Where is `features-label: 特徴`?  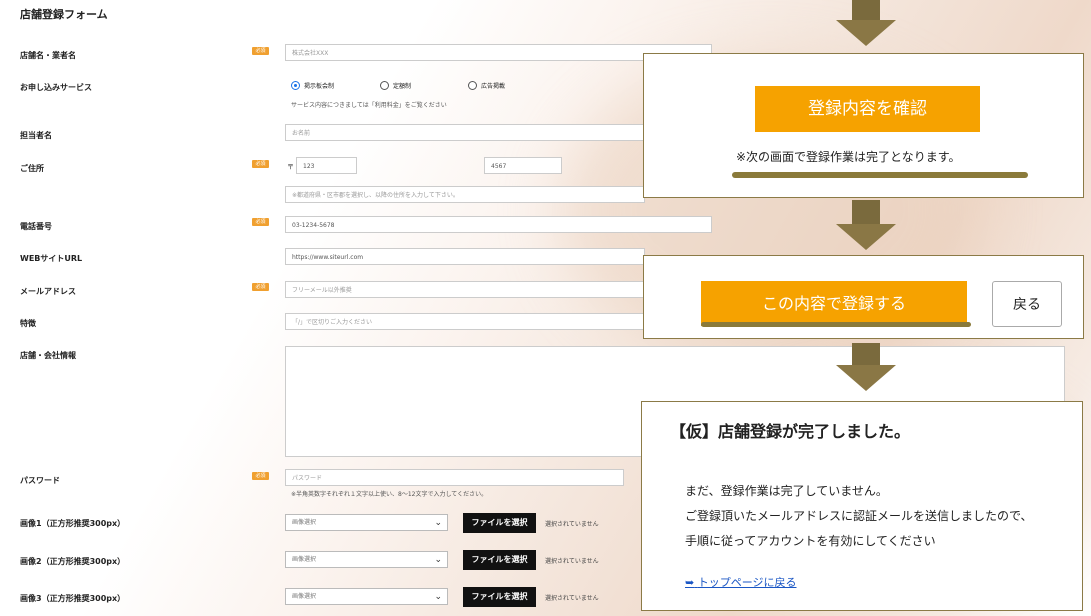 features-label: 特徴 is located at coordinates (28, 323).